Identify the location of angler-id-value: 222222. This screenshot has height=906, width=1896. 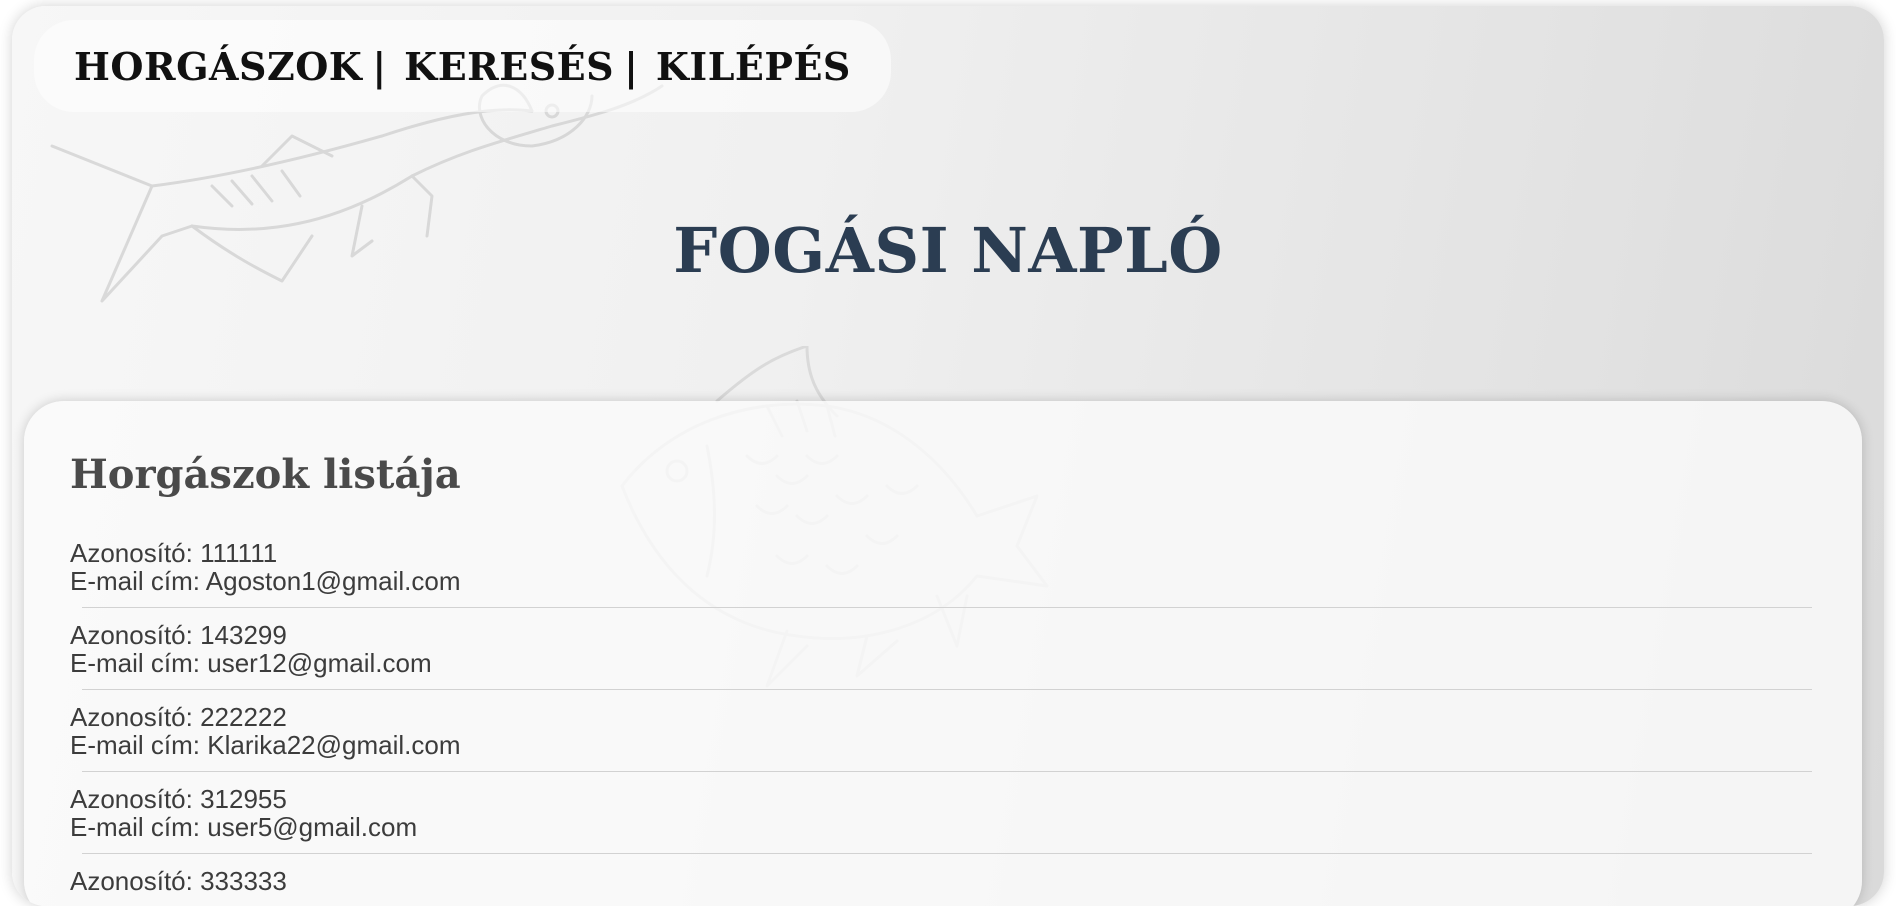
(243, 717).